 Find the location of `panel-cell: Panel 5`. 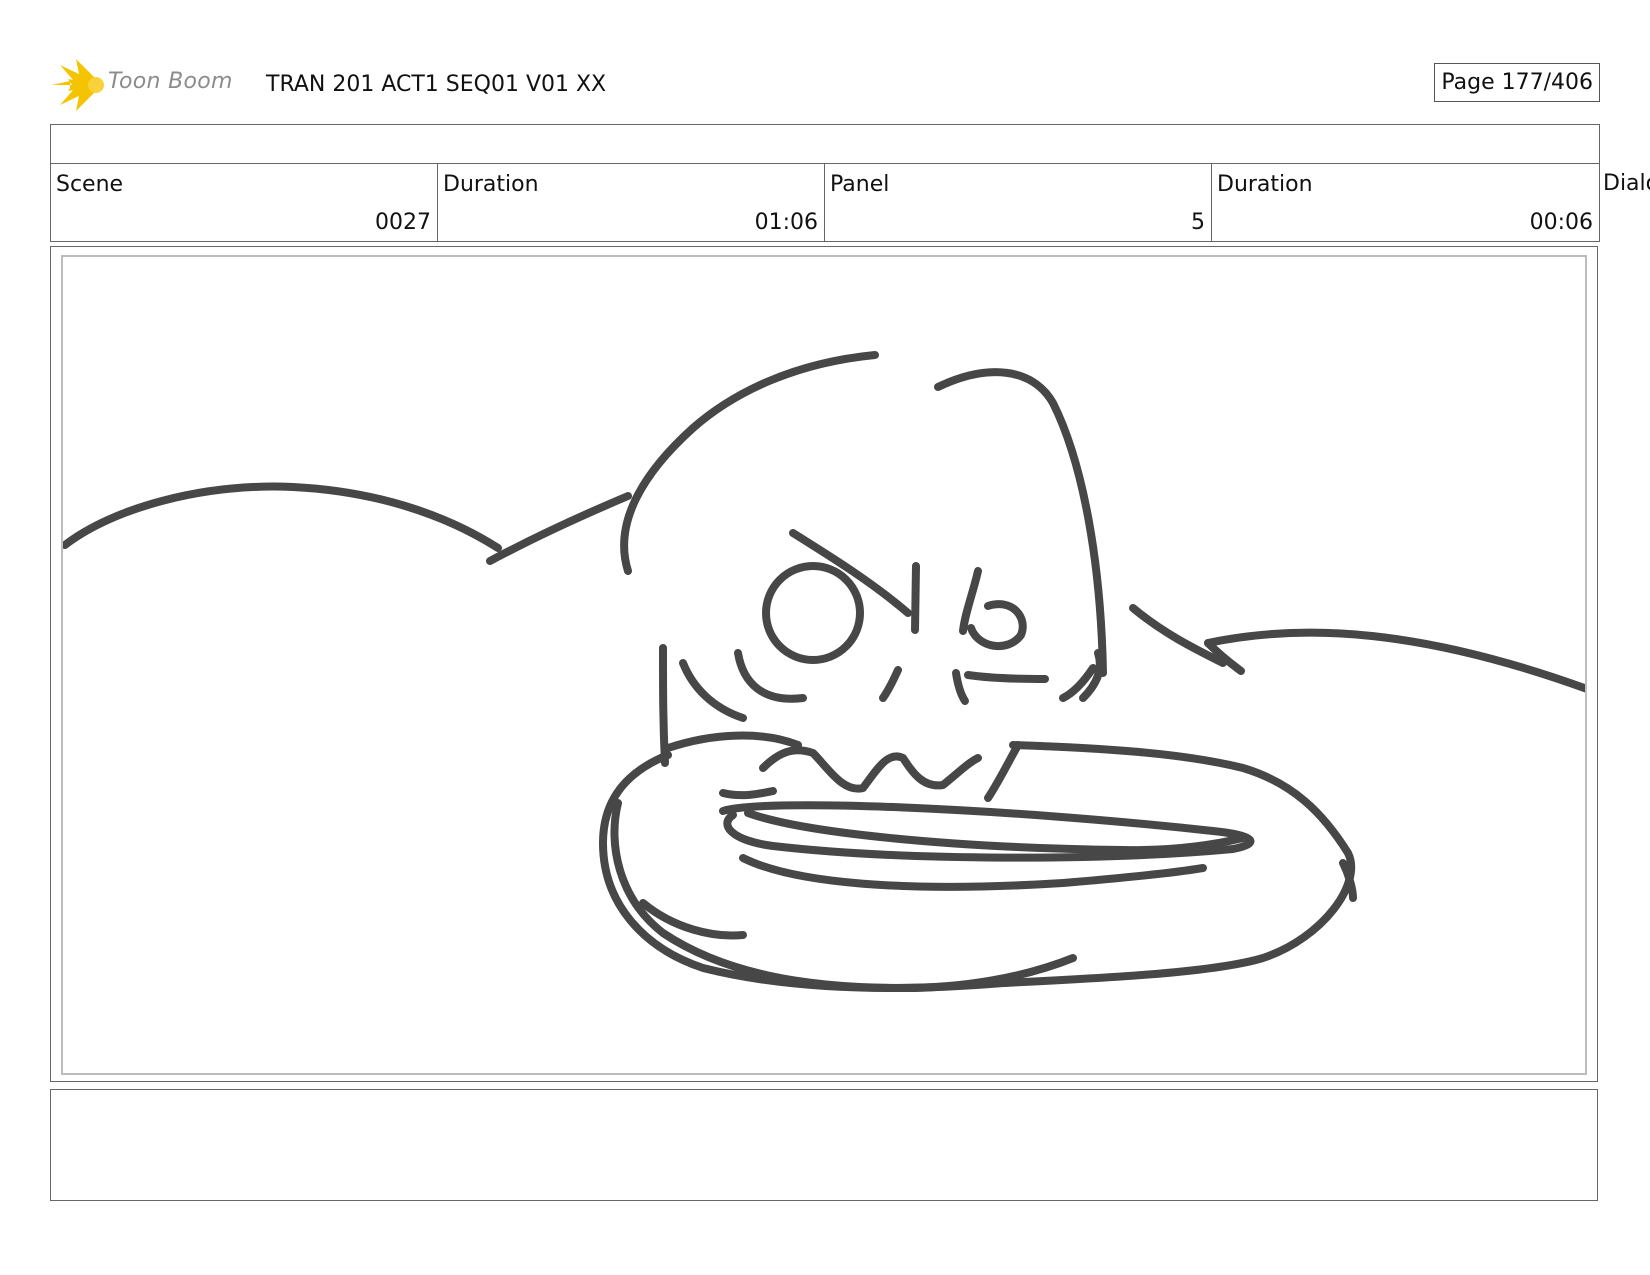

panel-cell: Panel 5 is located at coordinates (1018, 202).